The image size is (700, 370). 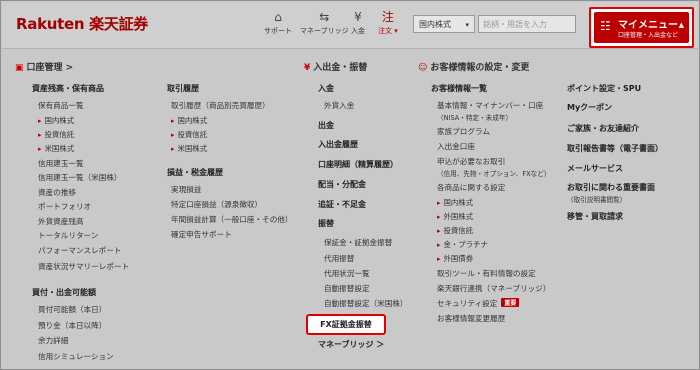 What do you see at coordinates (347, 288) in the screenshot?
I see `auto-transfer-link: 自動振替設定` at bounding box center [347, 288].